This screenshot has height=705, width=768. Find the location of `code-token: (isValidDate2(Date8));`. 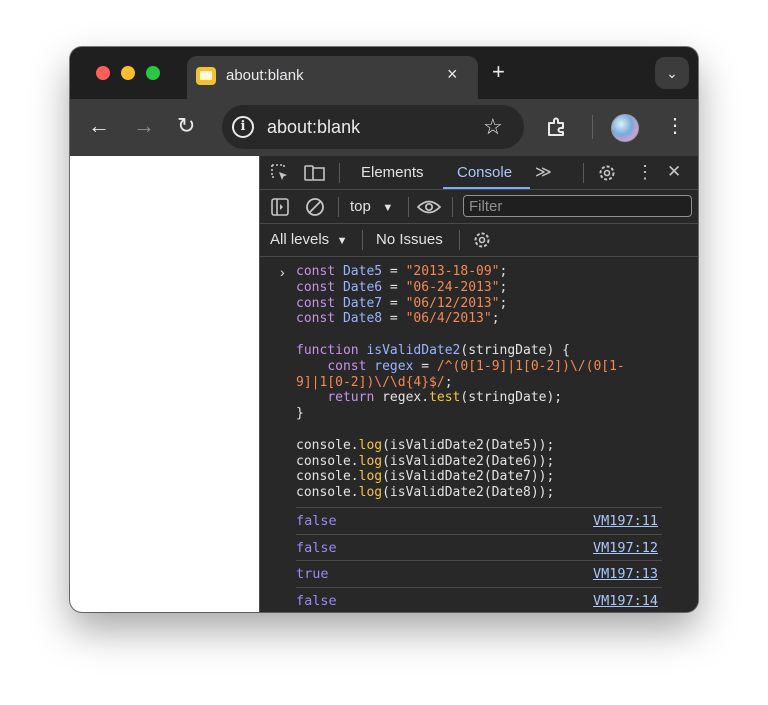

code-token: (isValidDate2(Date8)); is located at coordinates (468, 493).